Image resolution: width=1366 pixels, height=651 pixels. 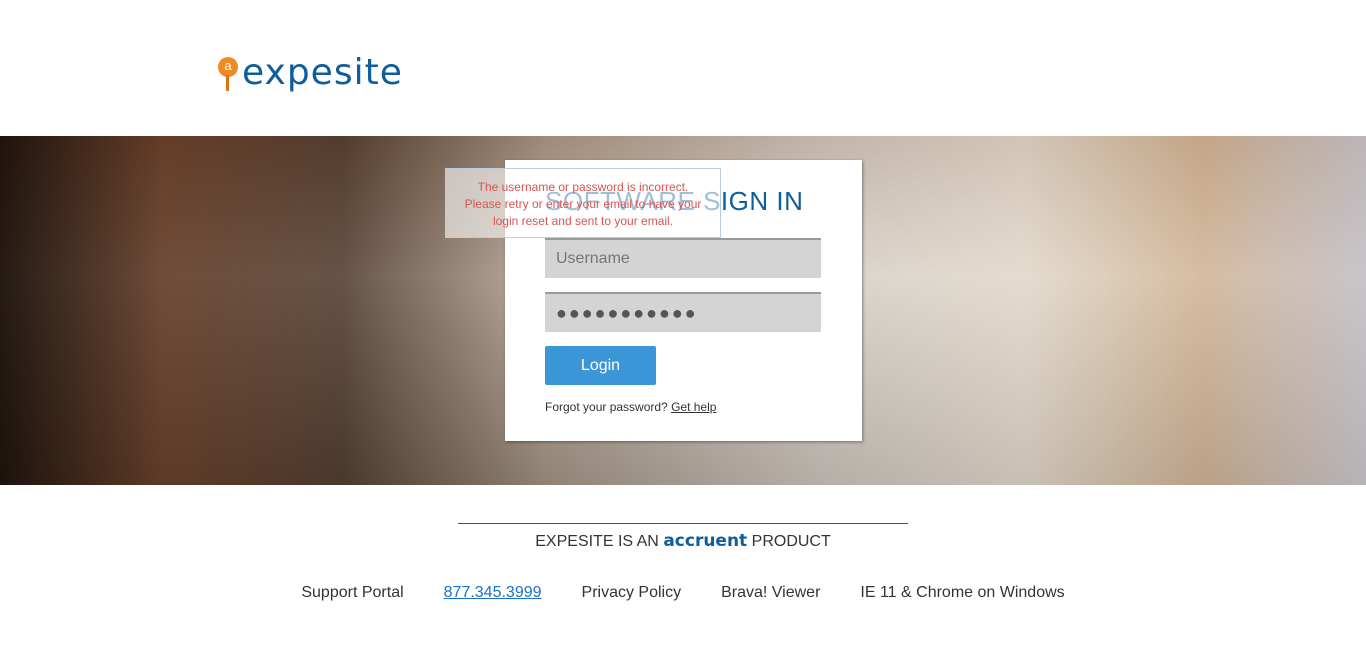 What do you see at coordinates (683, 312) in the screenshot?
I see `password-input: ●●●●●●●●●●●` at bounding box center [683, 312].